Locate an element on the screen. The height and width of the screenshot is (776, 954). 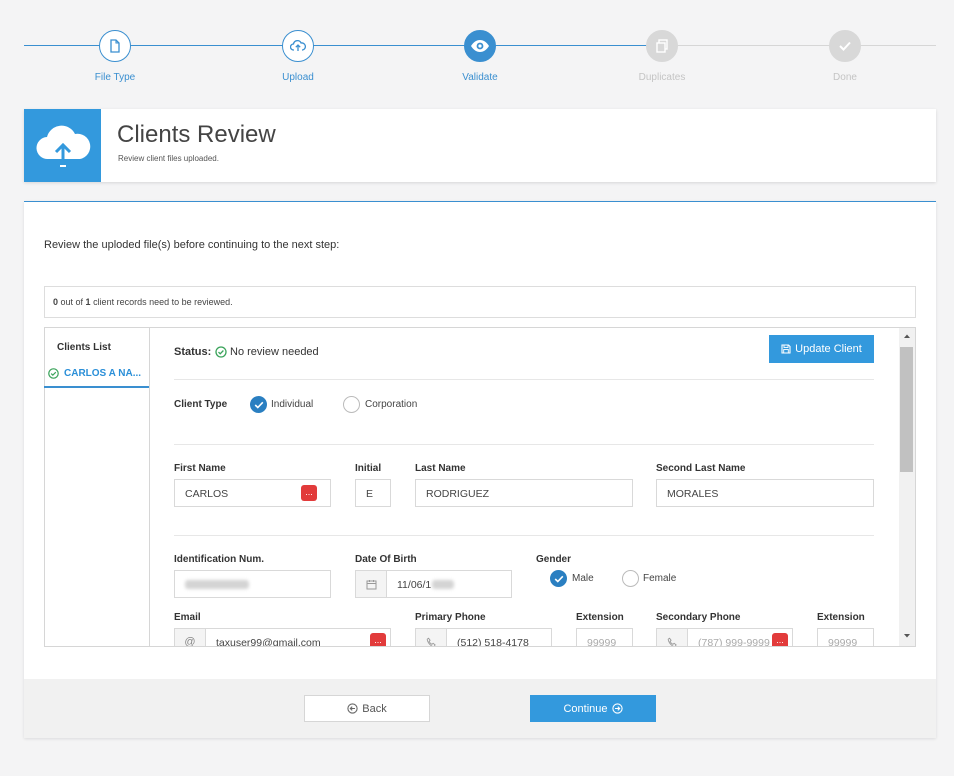
radio-individual is located at coordinates (258, 404).